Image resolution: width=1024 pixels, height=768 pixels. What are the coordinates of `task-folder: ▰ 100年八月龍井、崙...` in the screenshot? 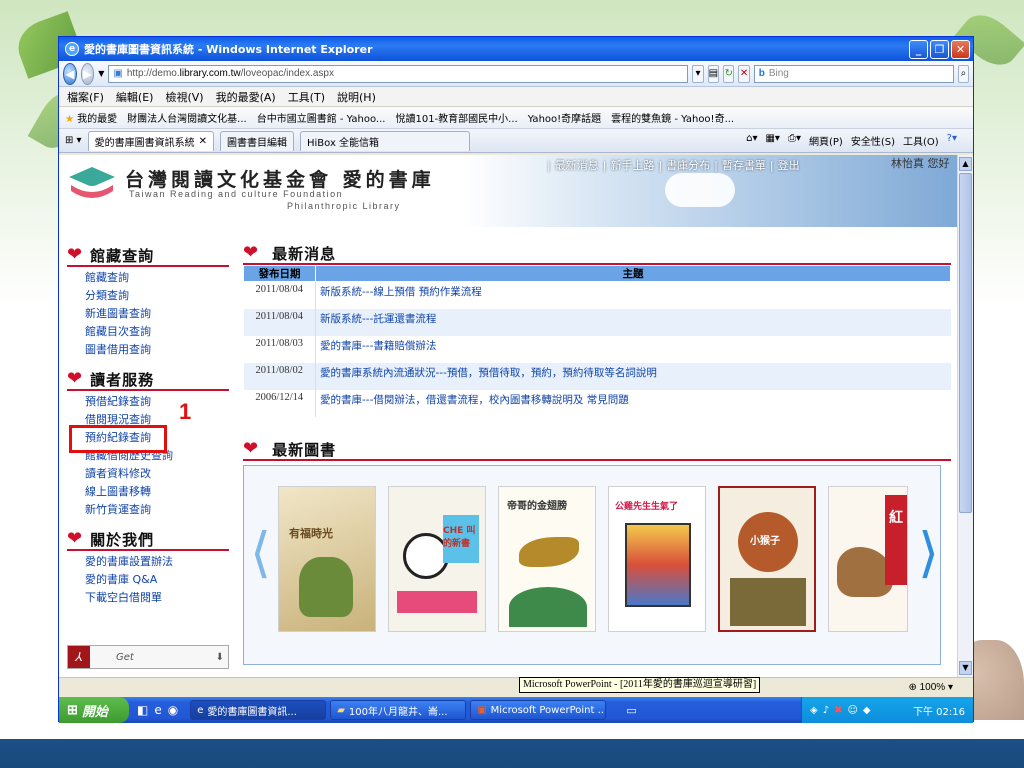 It's located at (398, 710).